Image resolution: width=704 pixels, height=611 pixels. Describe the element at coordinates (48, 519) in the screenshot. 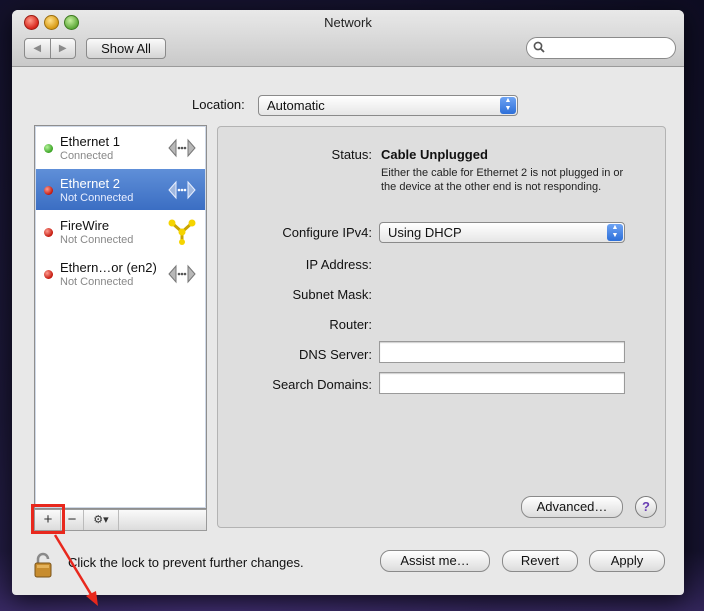

I see `annotation-highlight-box` at that location.